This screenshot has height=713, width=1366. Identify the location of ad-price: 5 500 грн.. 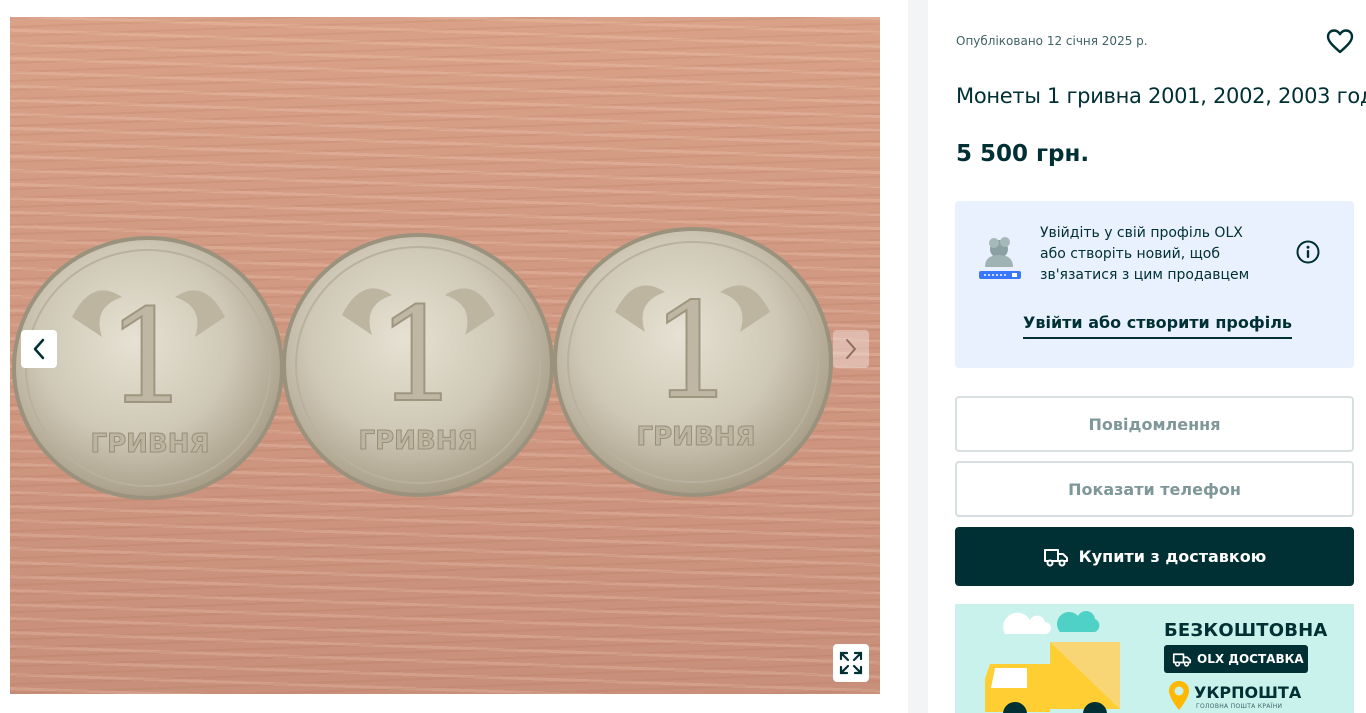
(1023, 154).